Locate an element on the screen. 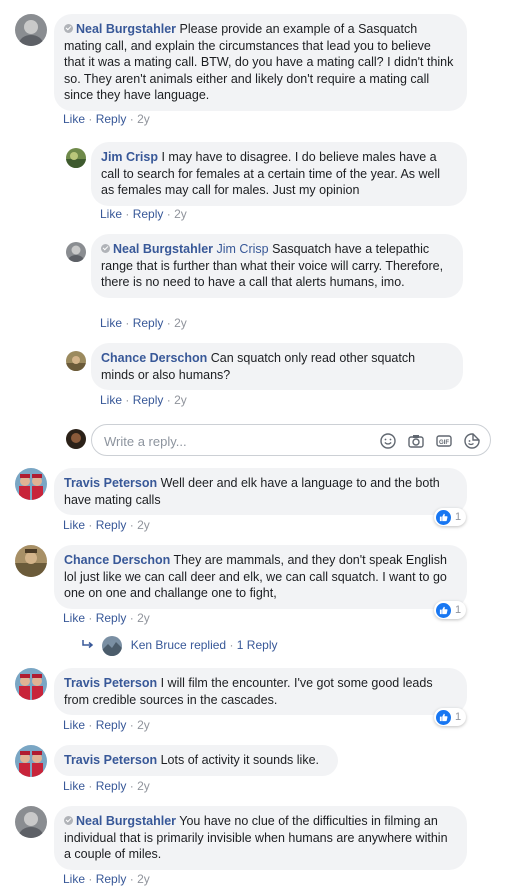 Image resolution: width=506 pixels, height=892 pixels. replied-author: Ken Bruce is located at coordinates (159, 645).